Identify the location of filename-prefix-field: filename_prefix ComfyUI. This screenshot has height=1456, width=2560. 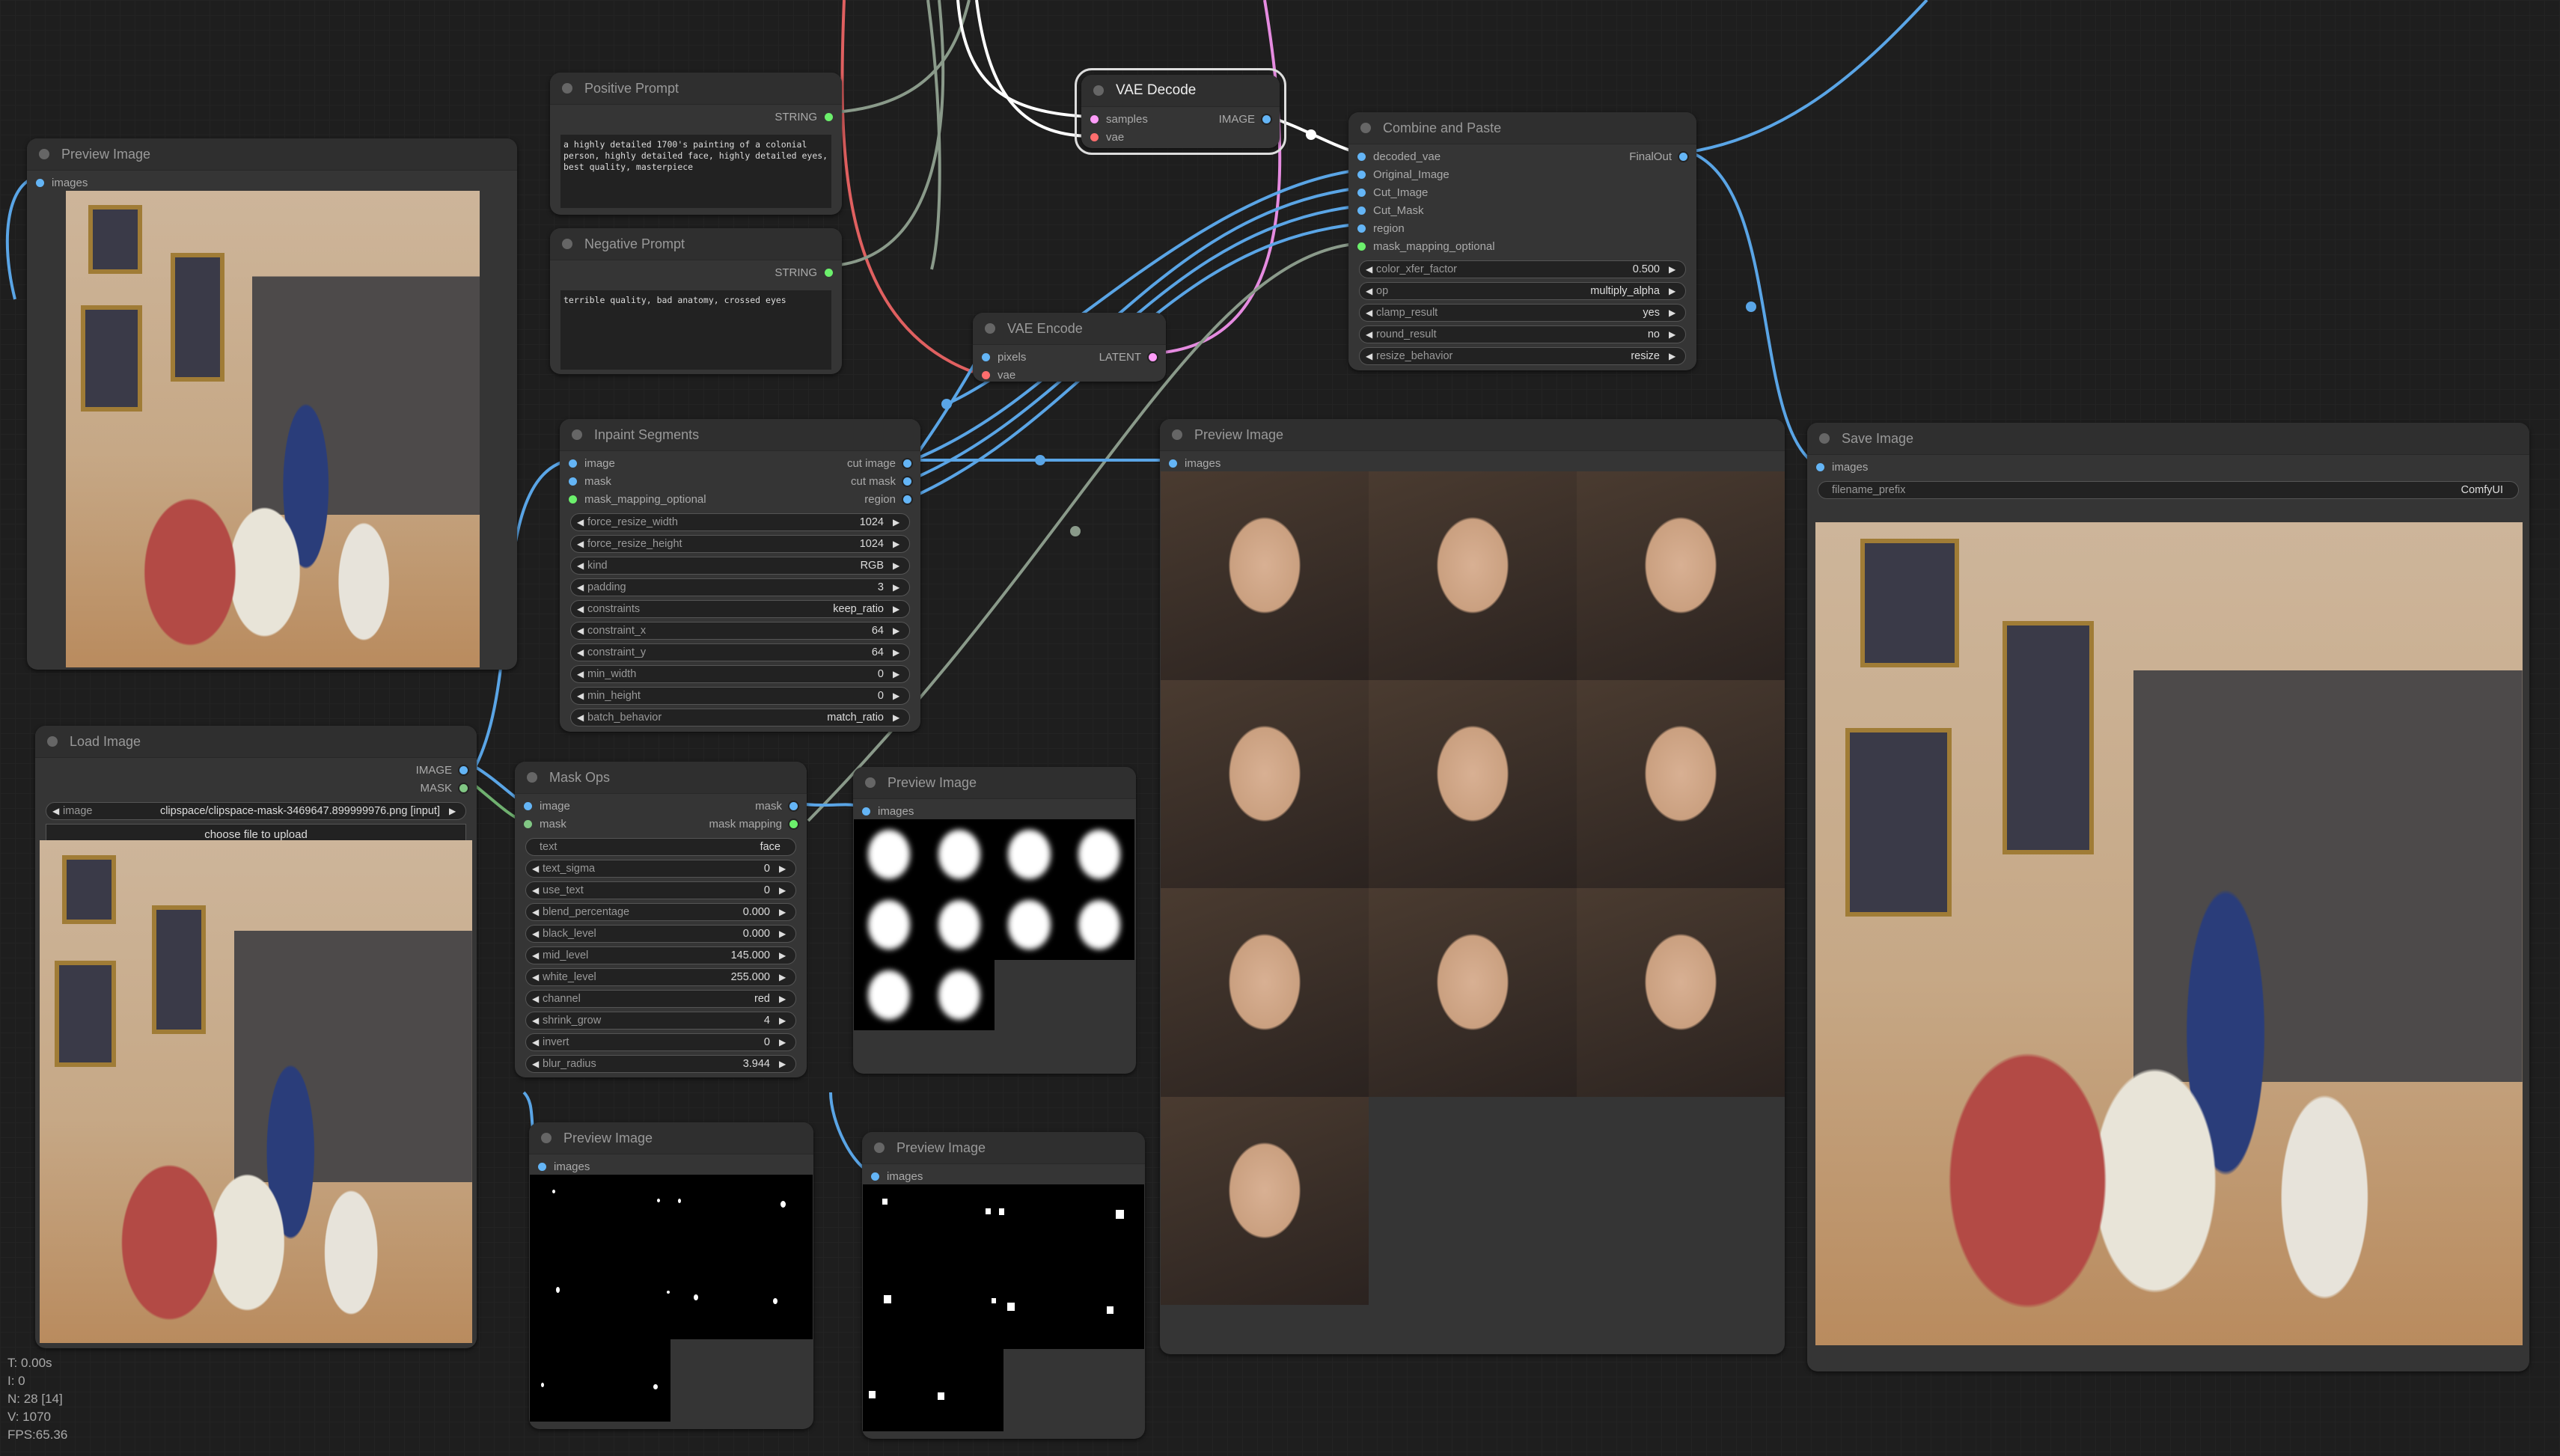
(2169, 490).